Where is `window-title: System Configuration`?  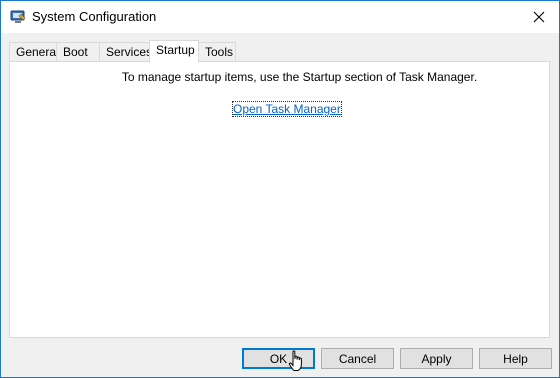
window-title: System Configuration is located at coordinates (94, 16).